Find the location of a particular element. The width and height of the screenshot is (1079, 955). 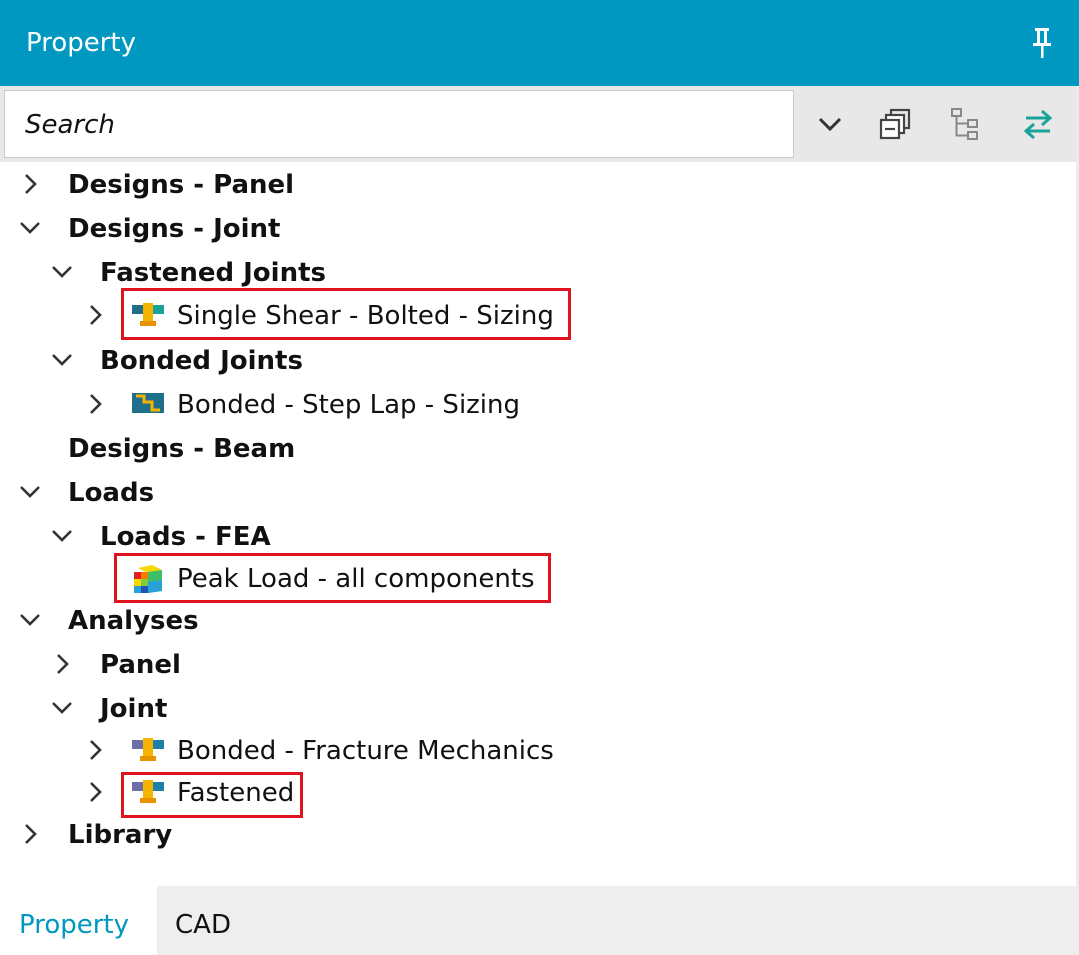

collapse-all-icon is located at coordinates (896, 124).